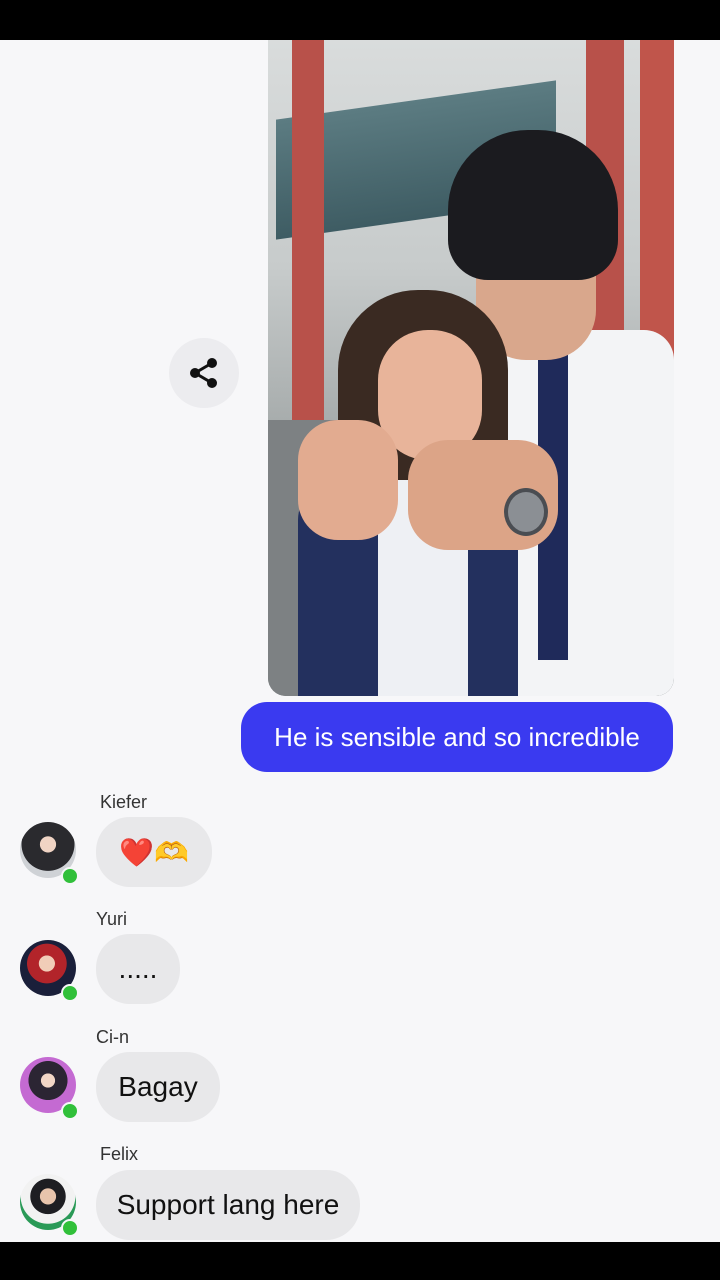  What do you see at coordinates (119, 1154) in the screenshot?
I see `sender-name: Felix` at bounding box center [119, 1154].